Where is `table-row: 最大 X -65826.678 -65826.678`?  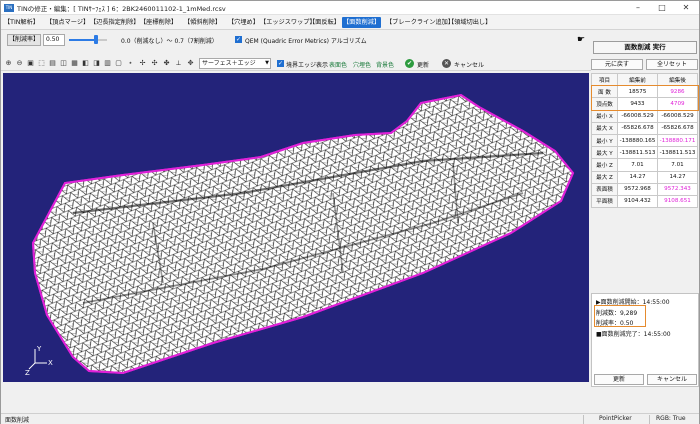 table-row: 最大 X -65826.678 -65826.678 is located at coordinates (644, 128).